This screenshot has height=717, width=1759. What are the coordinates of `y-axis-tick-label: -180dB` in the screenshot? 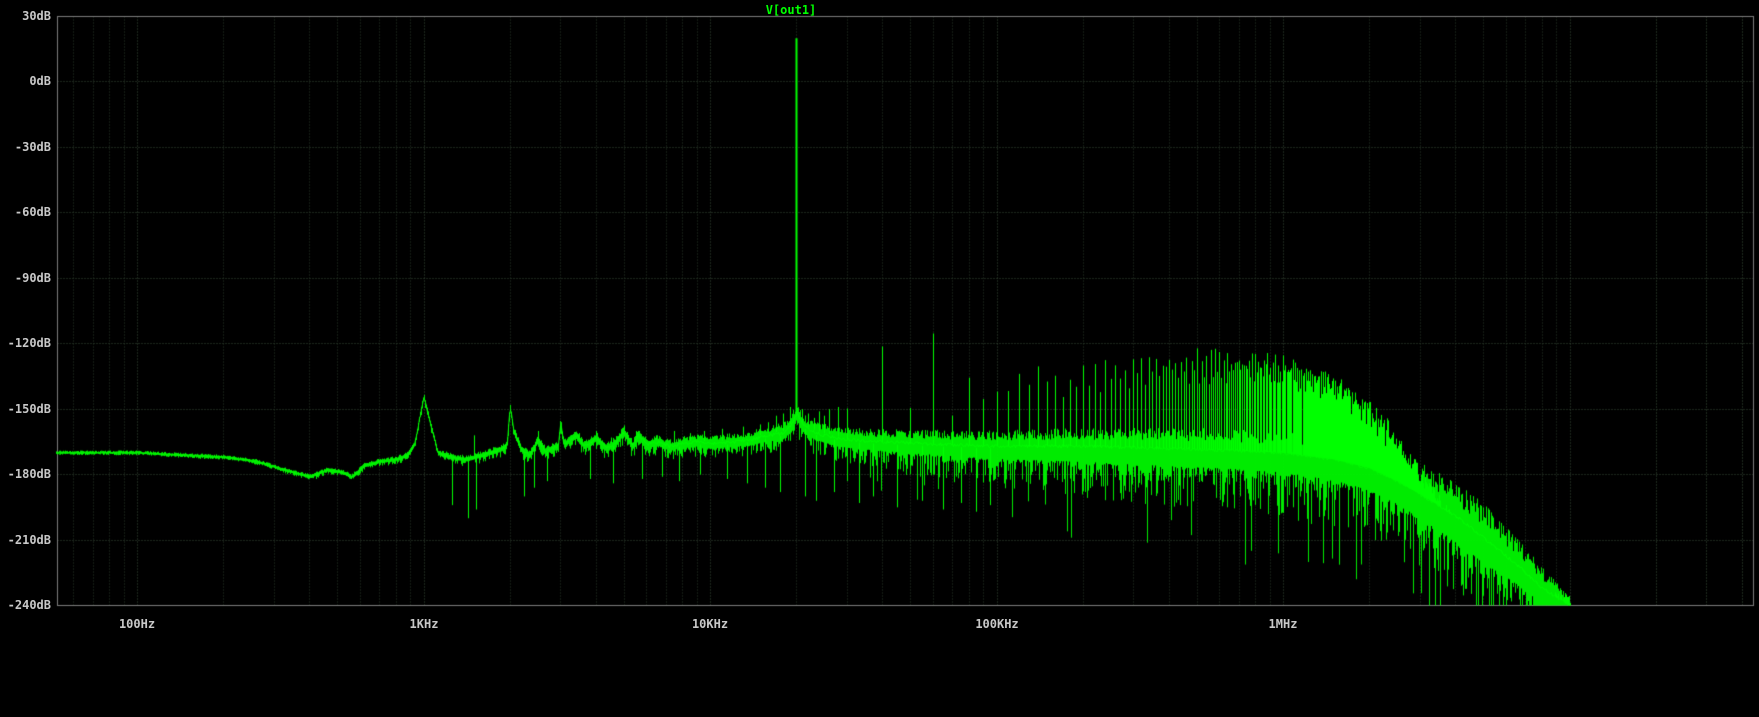 It's located at (29, 474).